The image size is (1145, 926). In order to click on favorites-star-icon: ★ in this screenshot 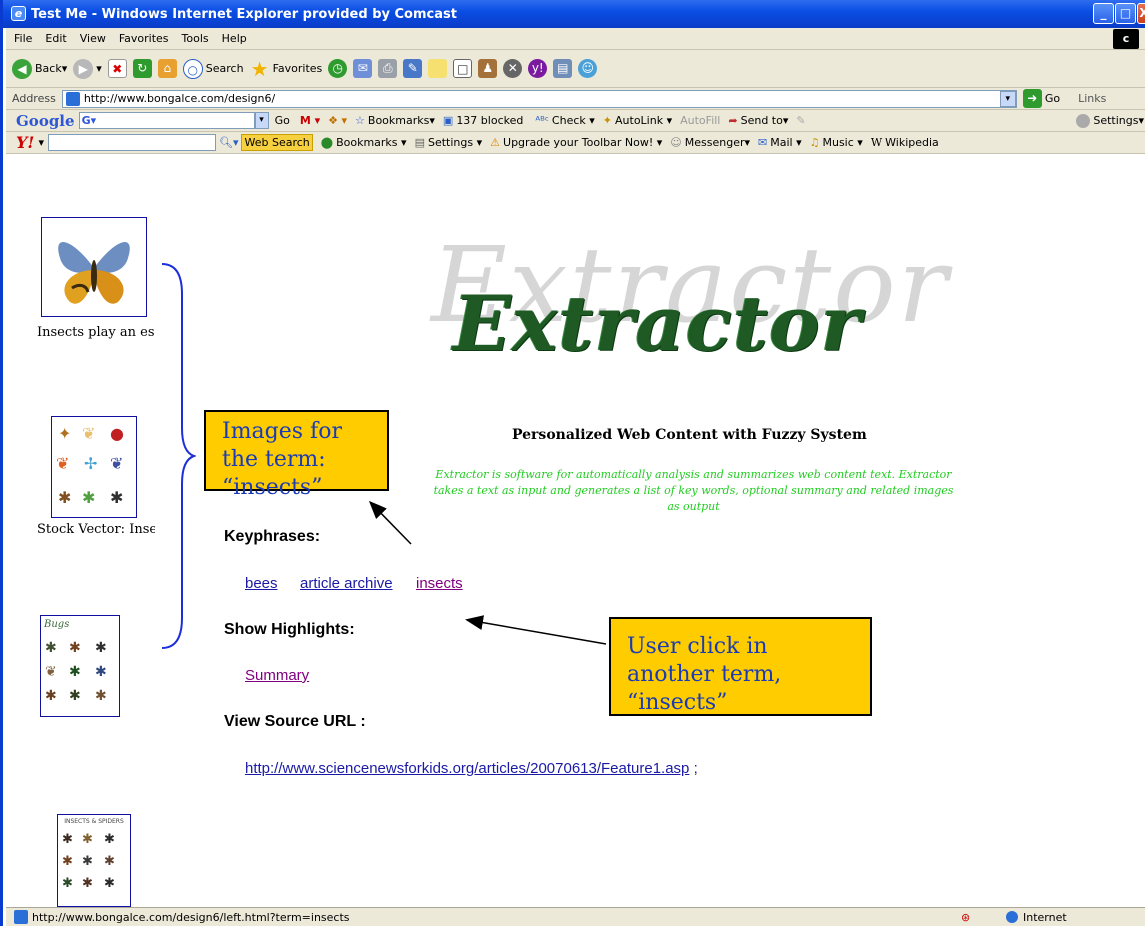, I will do `click(259, 68)`.